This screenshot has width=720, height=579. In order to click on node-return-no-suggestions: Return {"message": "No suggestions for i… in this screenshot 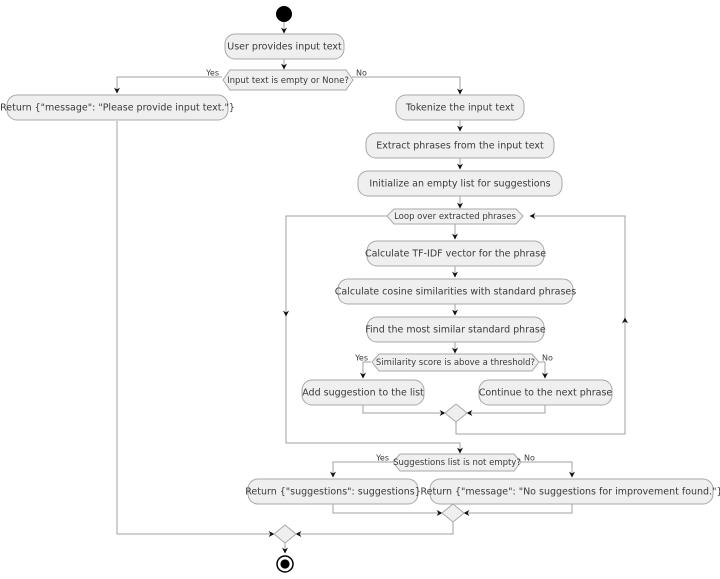, I will do `click(570, 491)`.